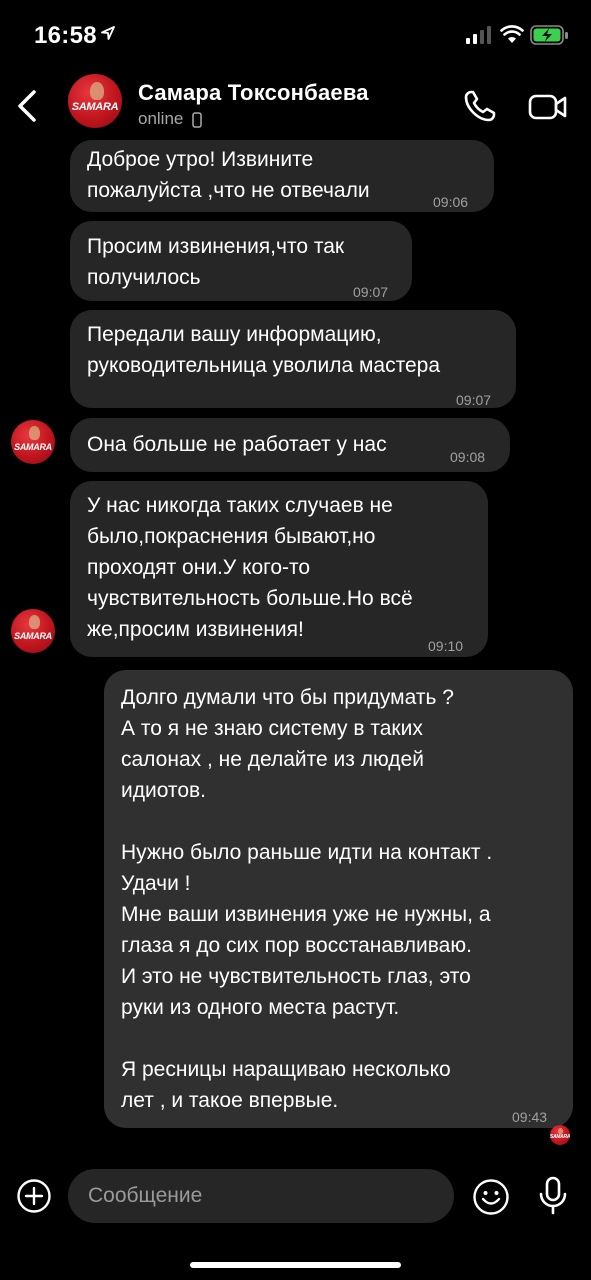 The height and width of the screenshot is (1280, 591). I want to click on message-time: 09:08, so click(468, 457).